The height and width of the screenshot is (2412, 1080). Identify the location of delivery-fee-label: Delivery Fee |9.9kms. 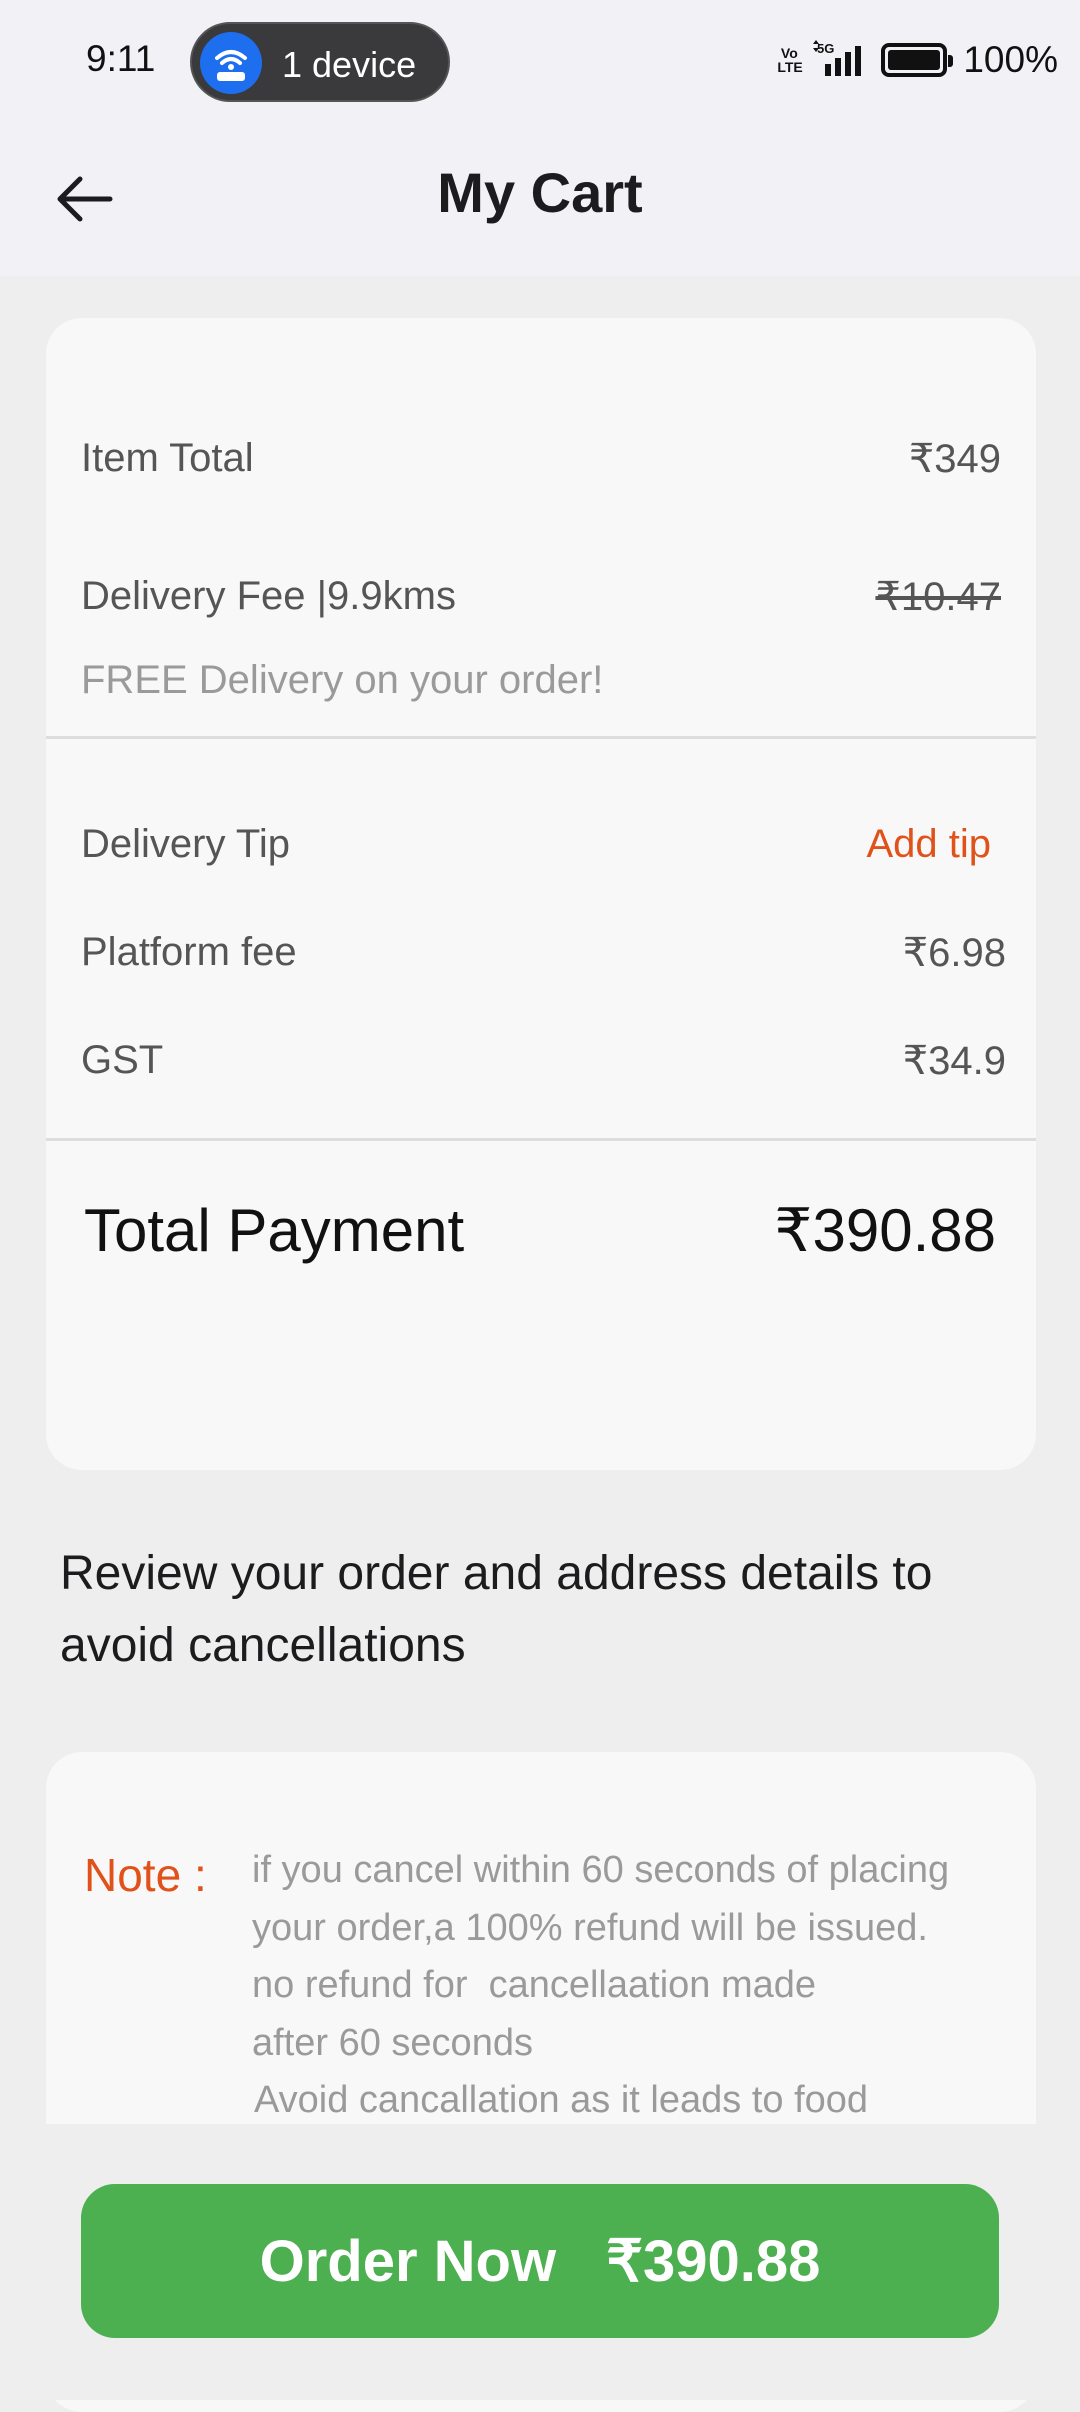
(268, 596).